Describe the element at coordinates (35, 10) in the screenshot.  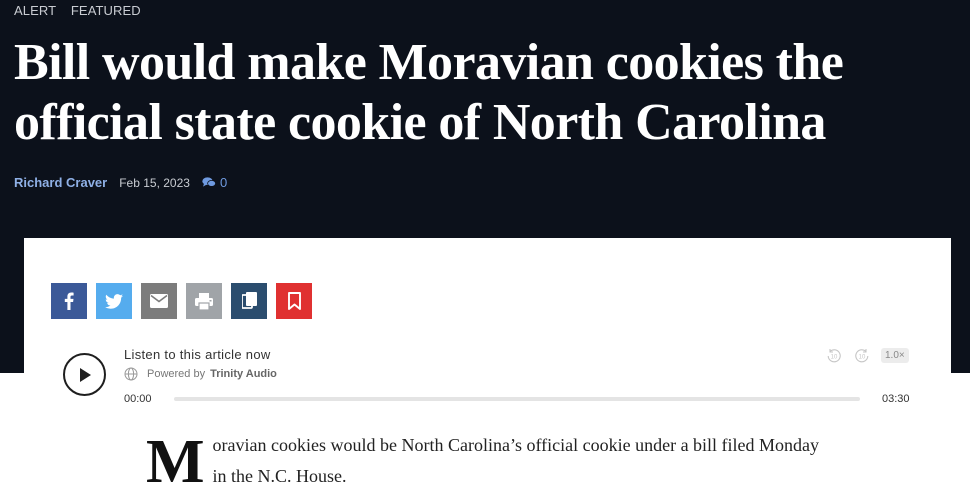
I see `tag-alert: ALERT` at that location.